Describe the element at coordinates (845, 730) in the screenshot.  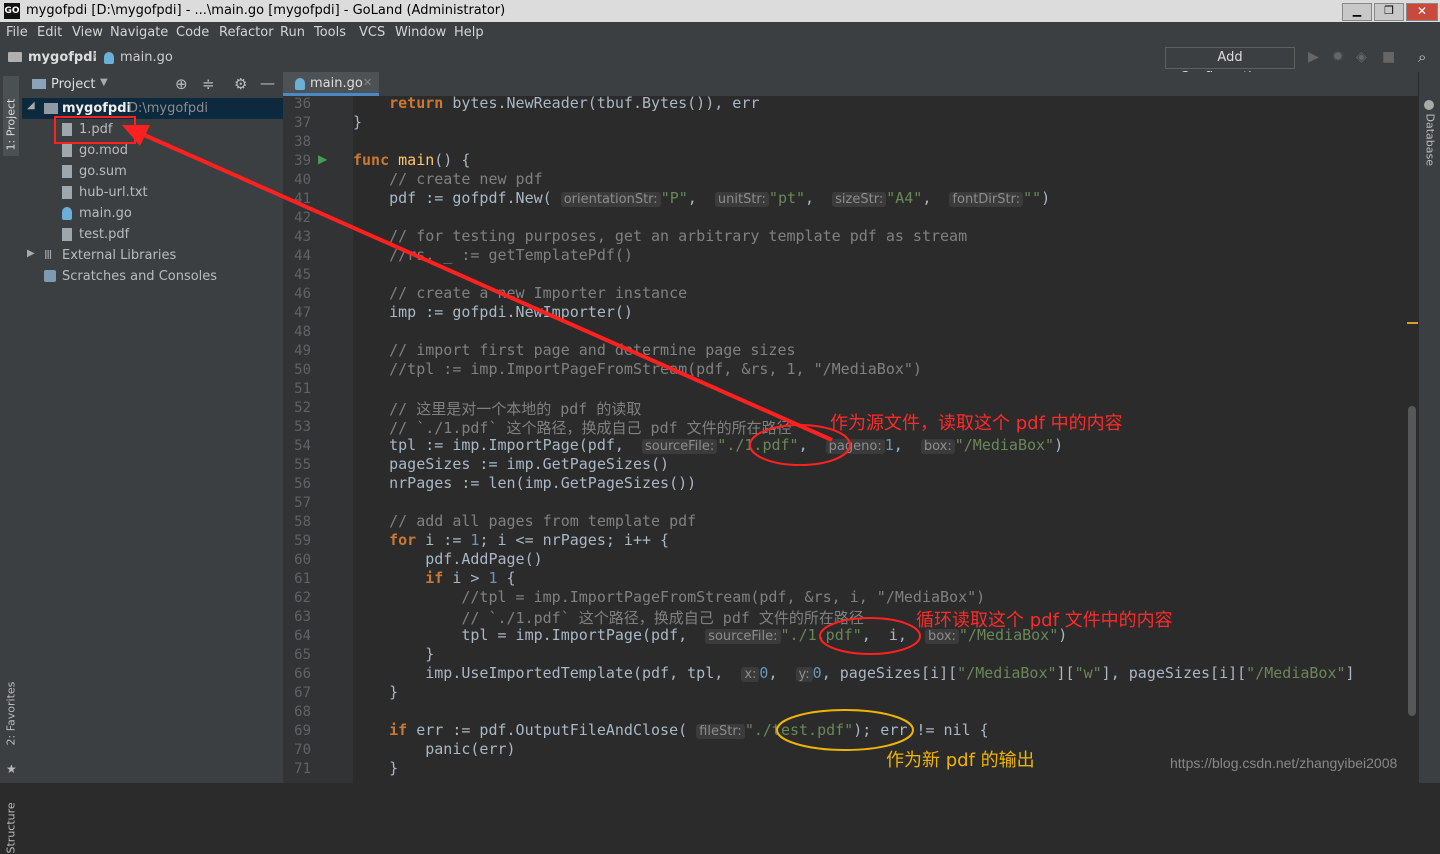
I see `orange-circle-output-file` at that location.